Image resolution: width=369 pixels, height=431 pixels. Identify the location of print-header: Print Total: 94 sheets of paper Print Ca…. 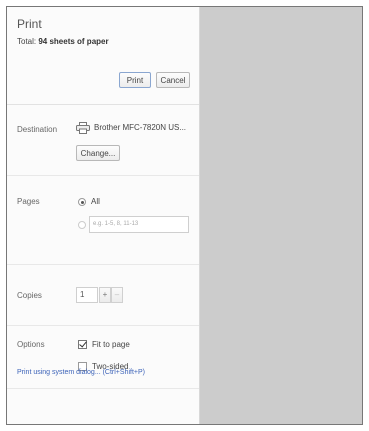
(103, 56).